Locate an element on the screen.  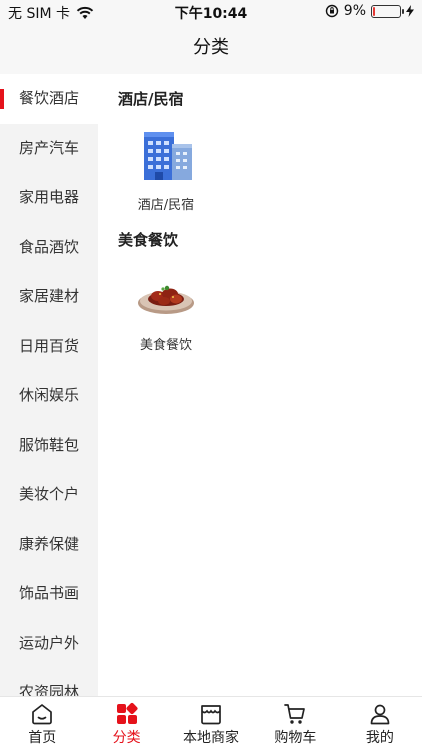
user-icon is located at coordinates (380, 714).